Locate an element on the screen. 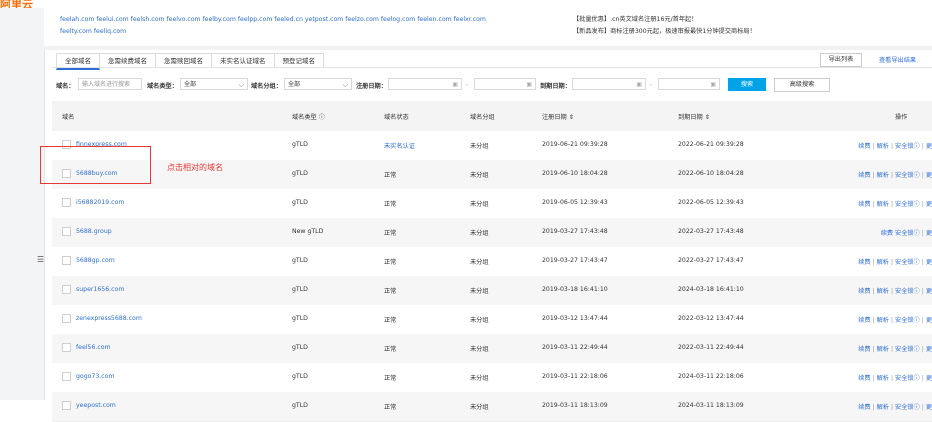 Image resolution: width=932 pixels, height=422 pixels. domain-group: 未分组 is located at coordinates (479, 204).